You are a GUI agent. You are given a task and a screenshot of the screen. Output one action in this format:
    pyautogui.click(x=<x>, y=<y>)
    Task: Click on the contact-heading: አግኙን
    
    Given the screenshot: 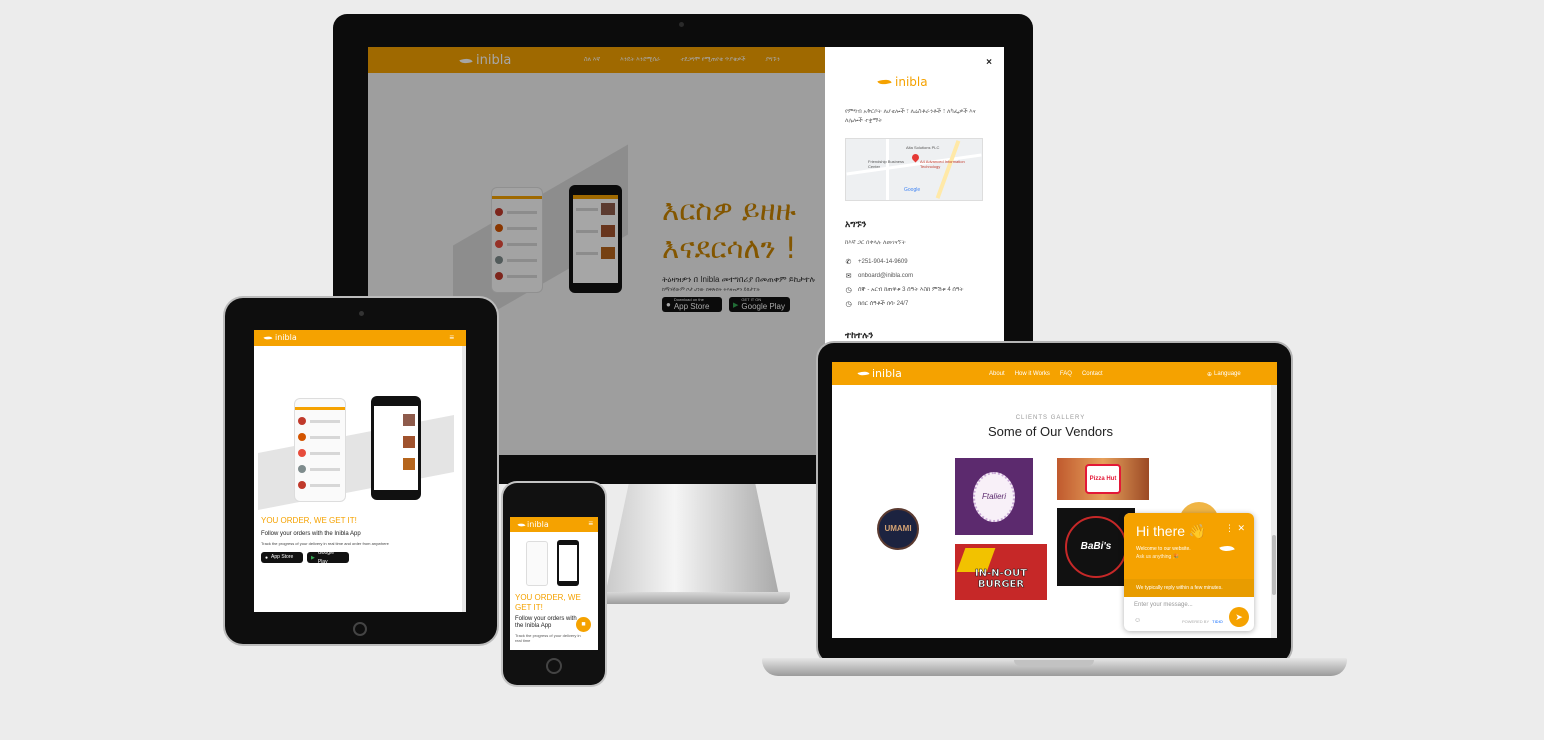 What is the action you would take?
    pyautogui.click(x=856, y=225)
    